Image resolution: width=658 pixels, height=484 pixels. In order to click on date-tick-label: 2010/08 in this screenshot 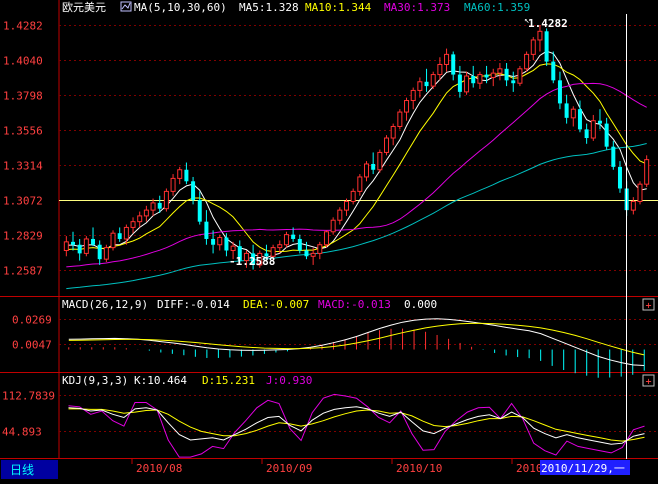, I will do `click(159, 468)`.